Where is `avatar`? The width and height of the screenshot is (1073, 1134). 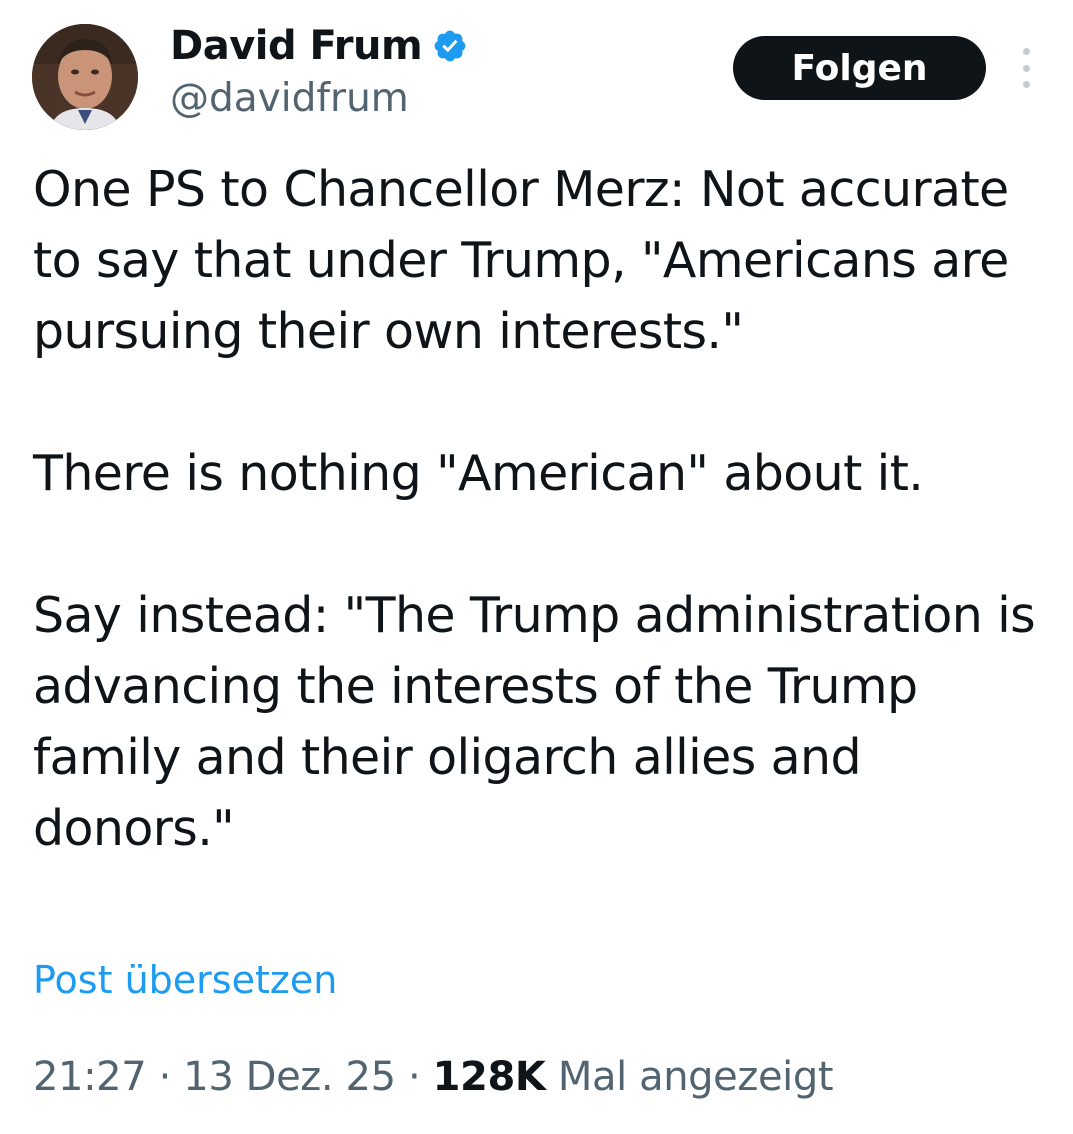
avatar is located at coordinates (85, 77).